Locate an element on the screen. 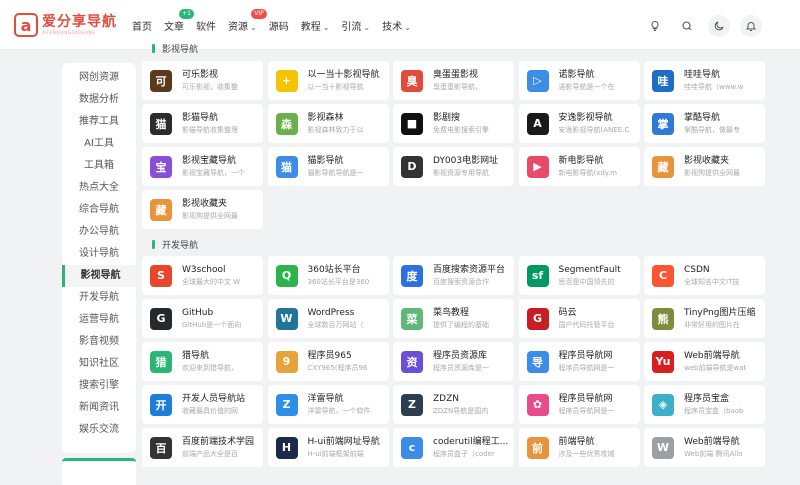 The height and width of the screenshot is (485, 800). site-logo: a 爱分享导航 AIFENXIANGDAOHANG is located at coordinates (65, 25).